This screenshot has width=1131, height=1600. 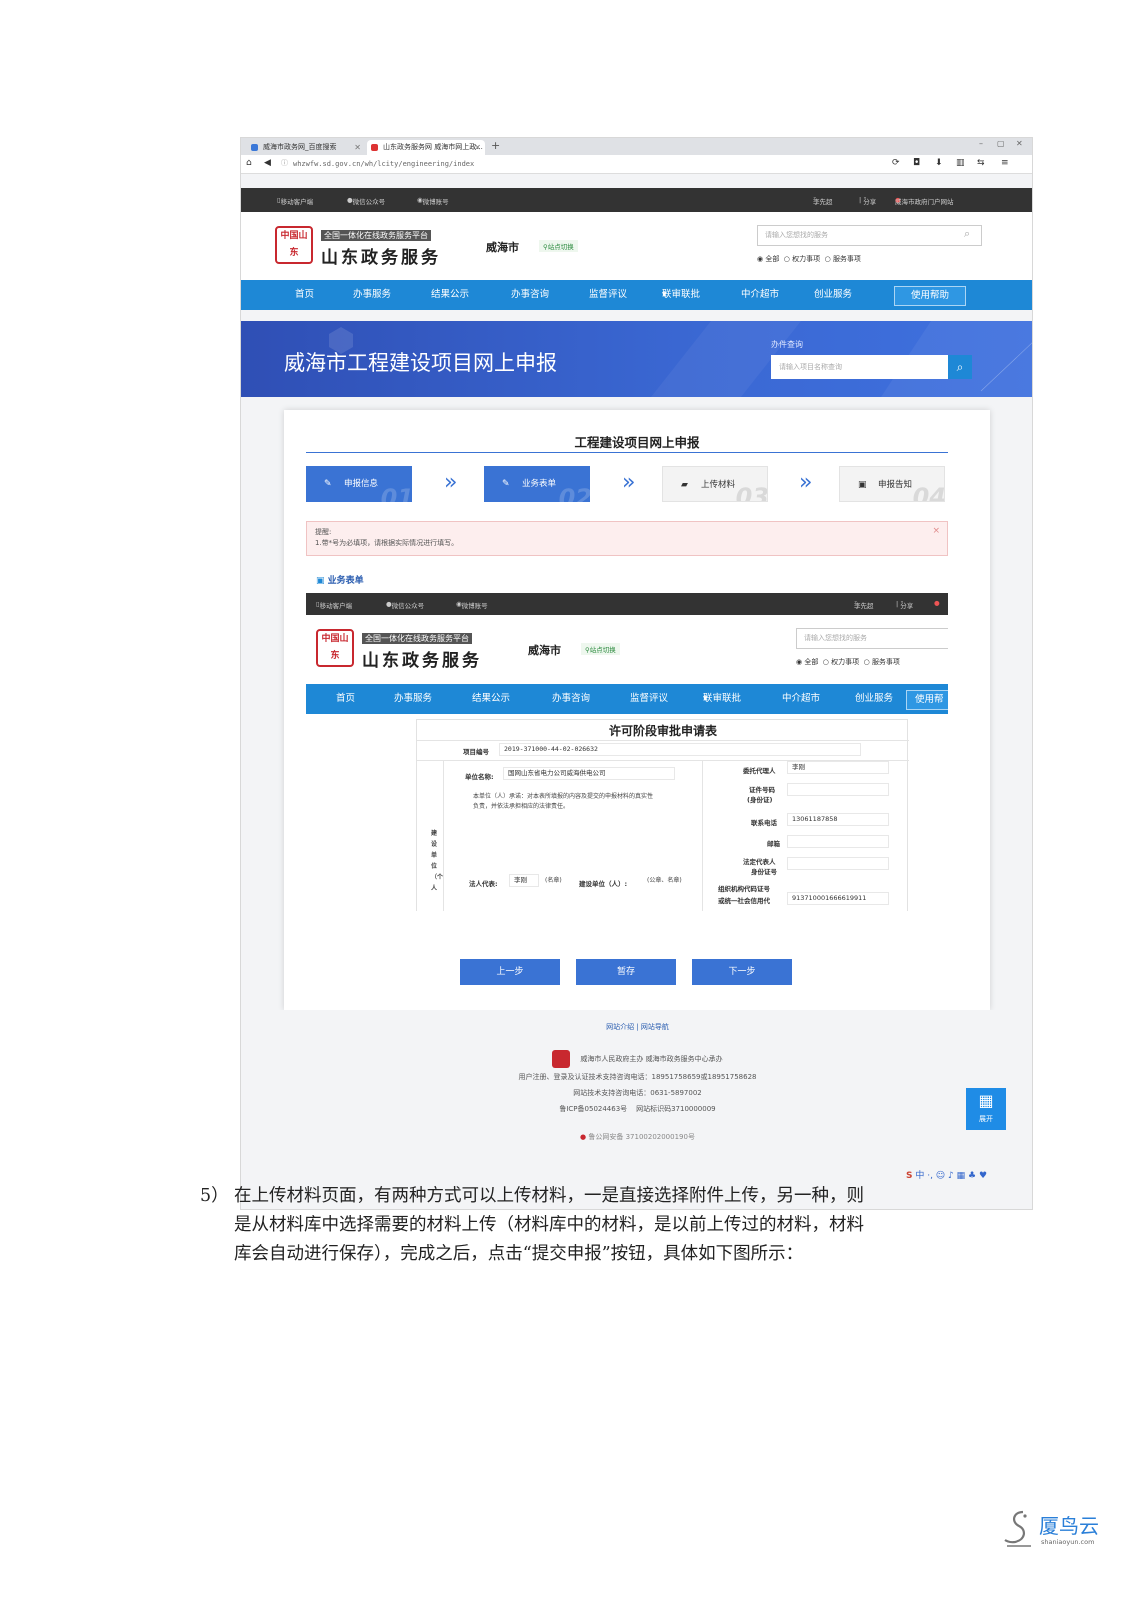 What do you see at coordinates (937, 603) in the screenshot?
I see `emblem-icon: ●` at bounding box center [937, 603].